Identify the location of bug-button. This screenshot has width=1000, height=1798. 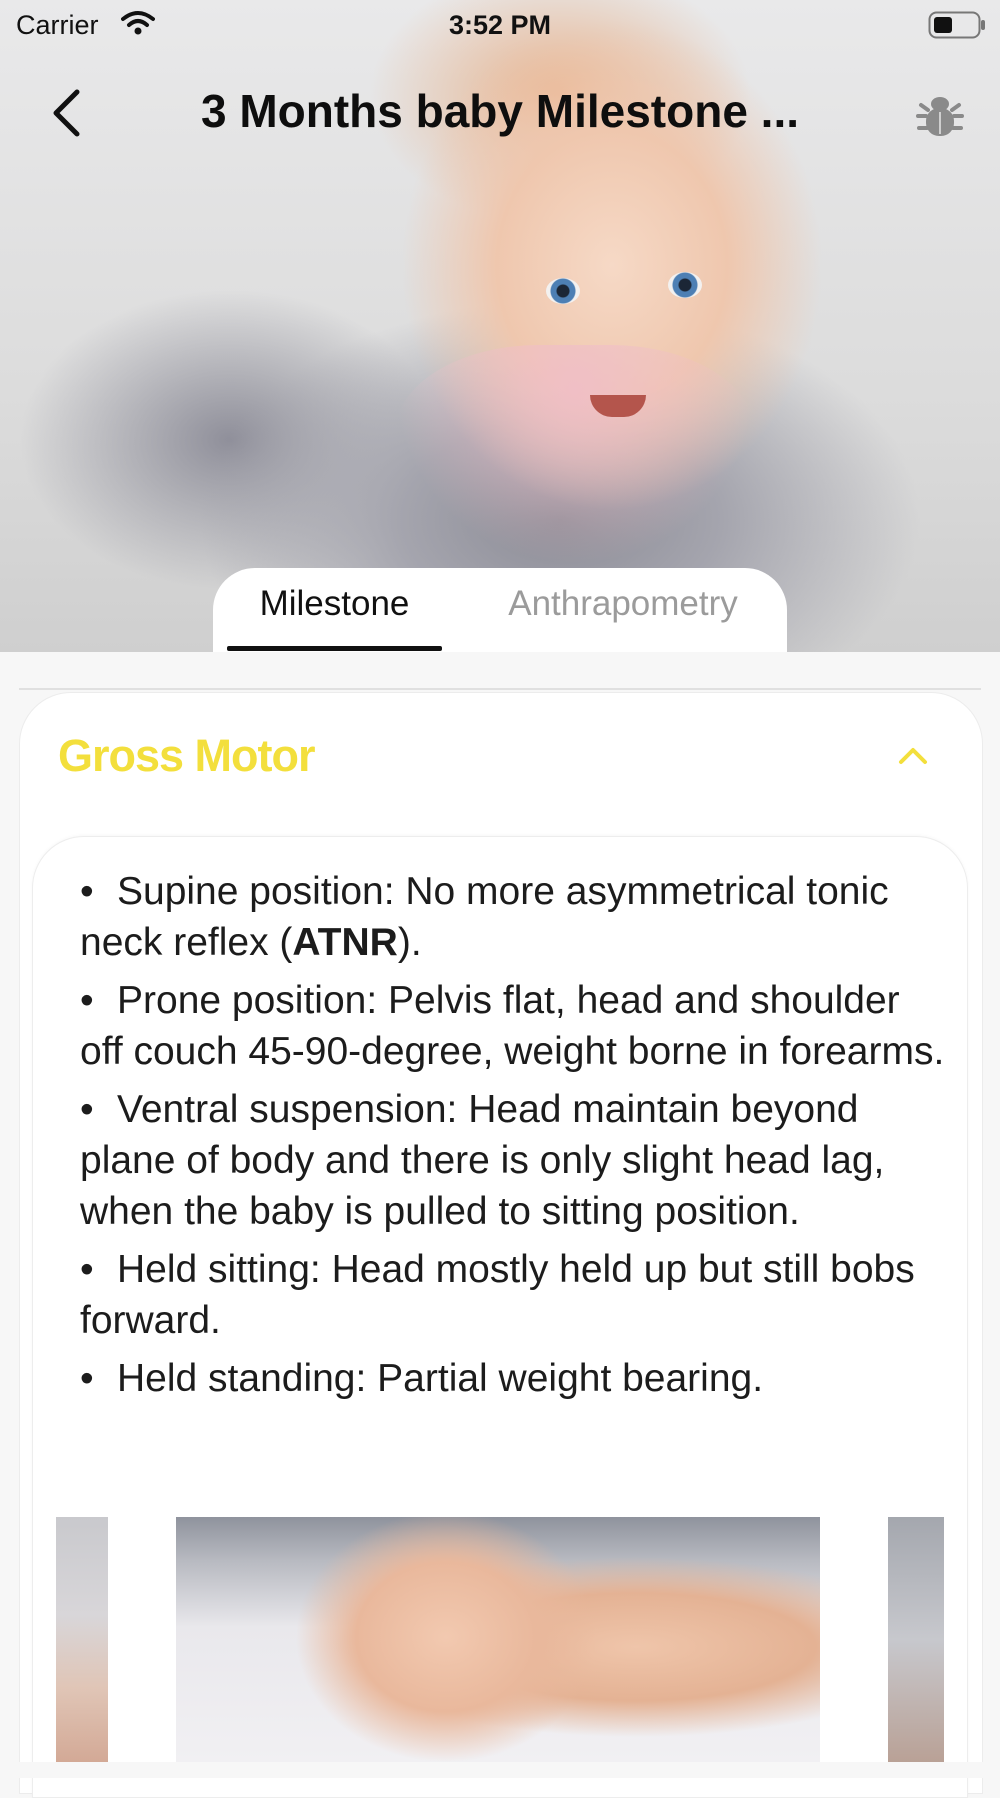
(940, 116).